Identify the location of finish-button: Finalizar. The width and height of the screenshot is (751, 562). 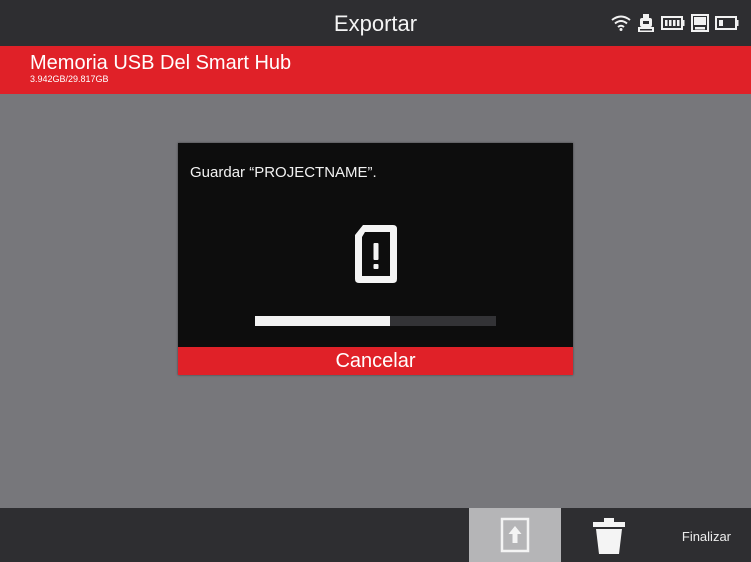
(706, 535).